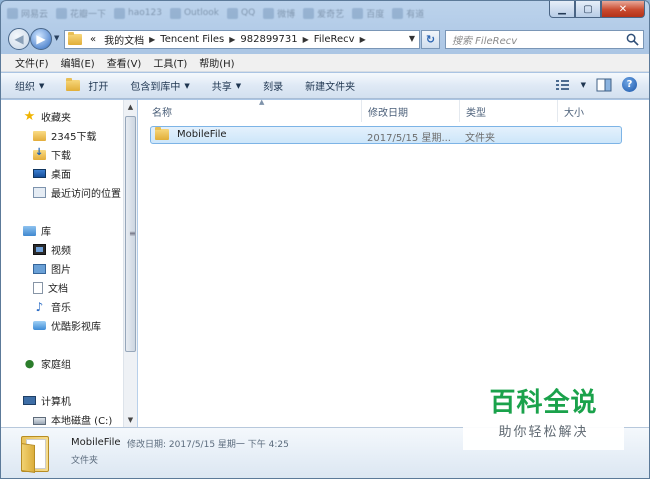 The width and height of the screenshot is (650, 479). What do you see at coordinates (124, 62) in the screenshot?
I see `menu-view: 查看(V)` at bounding box center [124, 62].